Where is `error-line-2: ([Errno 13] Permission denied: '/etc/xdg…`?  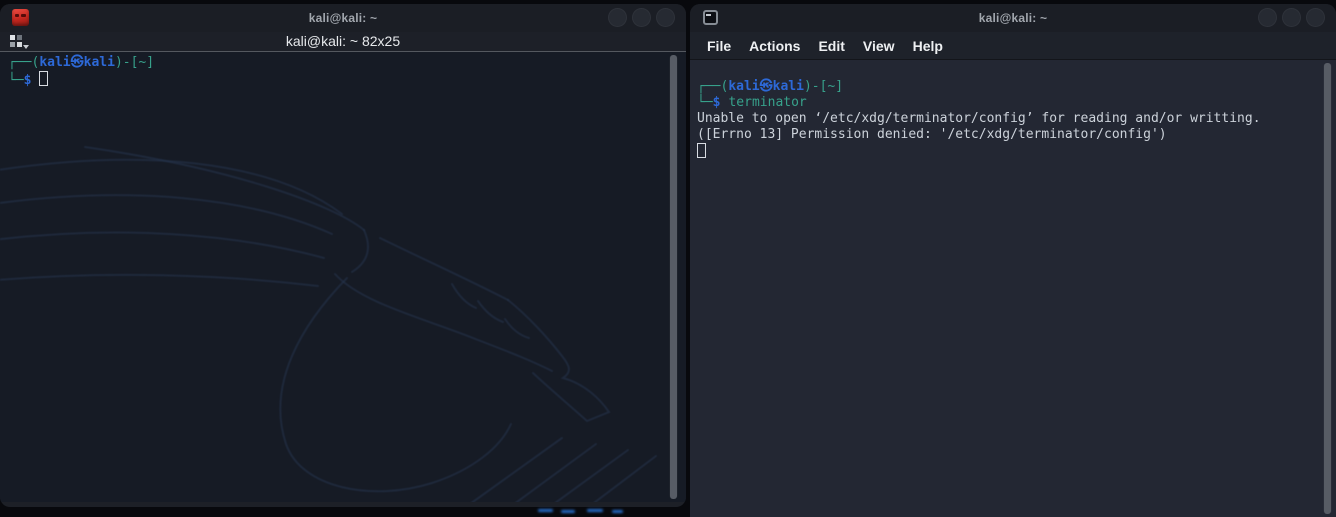 error-line-2: ([Errno 13] Permission denied: '/etc/xdg… is located at coordinates (932, 134).